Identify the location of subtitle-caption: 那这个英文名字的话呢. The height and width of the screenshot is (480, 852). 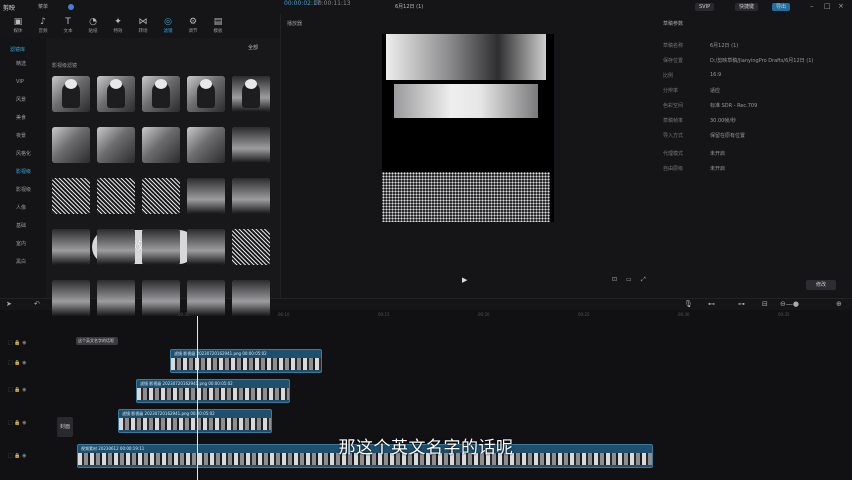
(426, 448).